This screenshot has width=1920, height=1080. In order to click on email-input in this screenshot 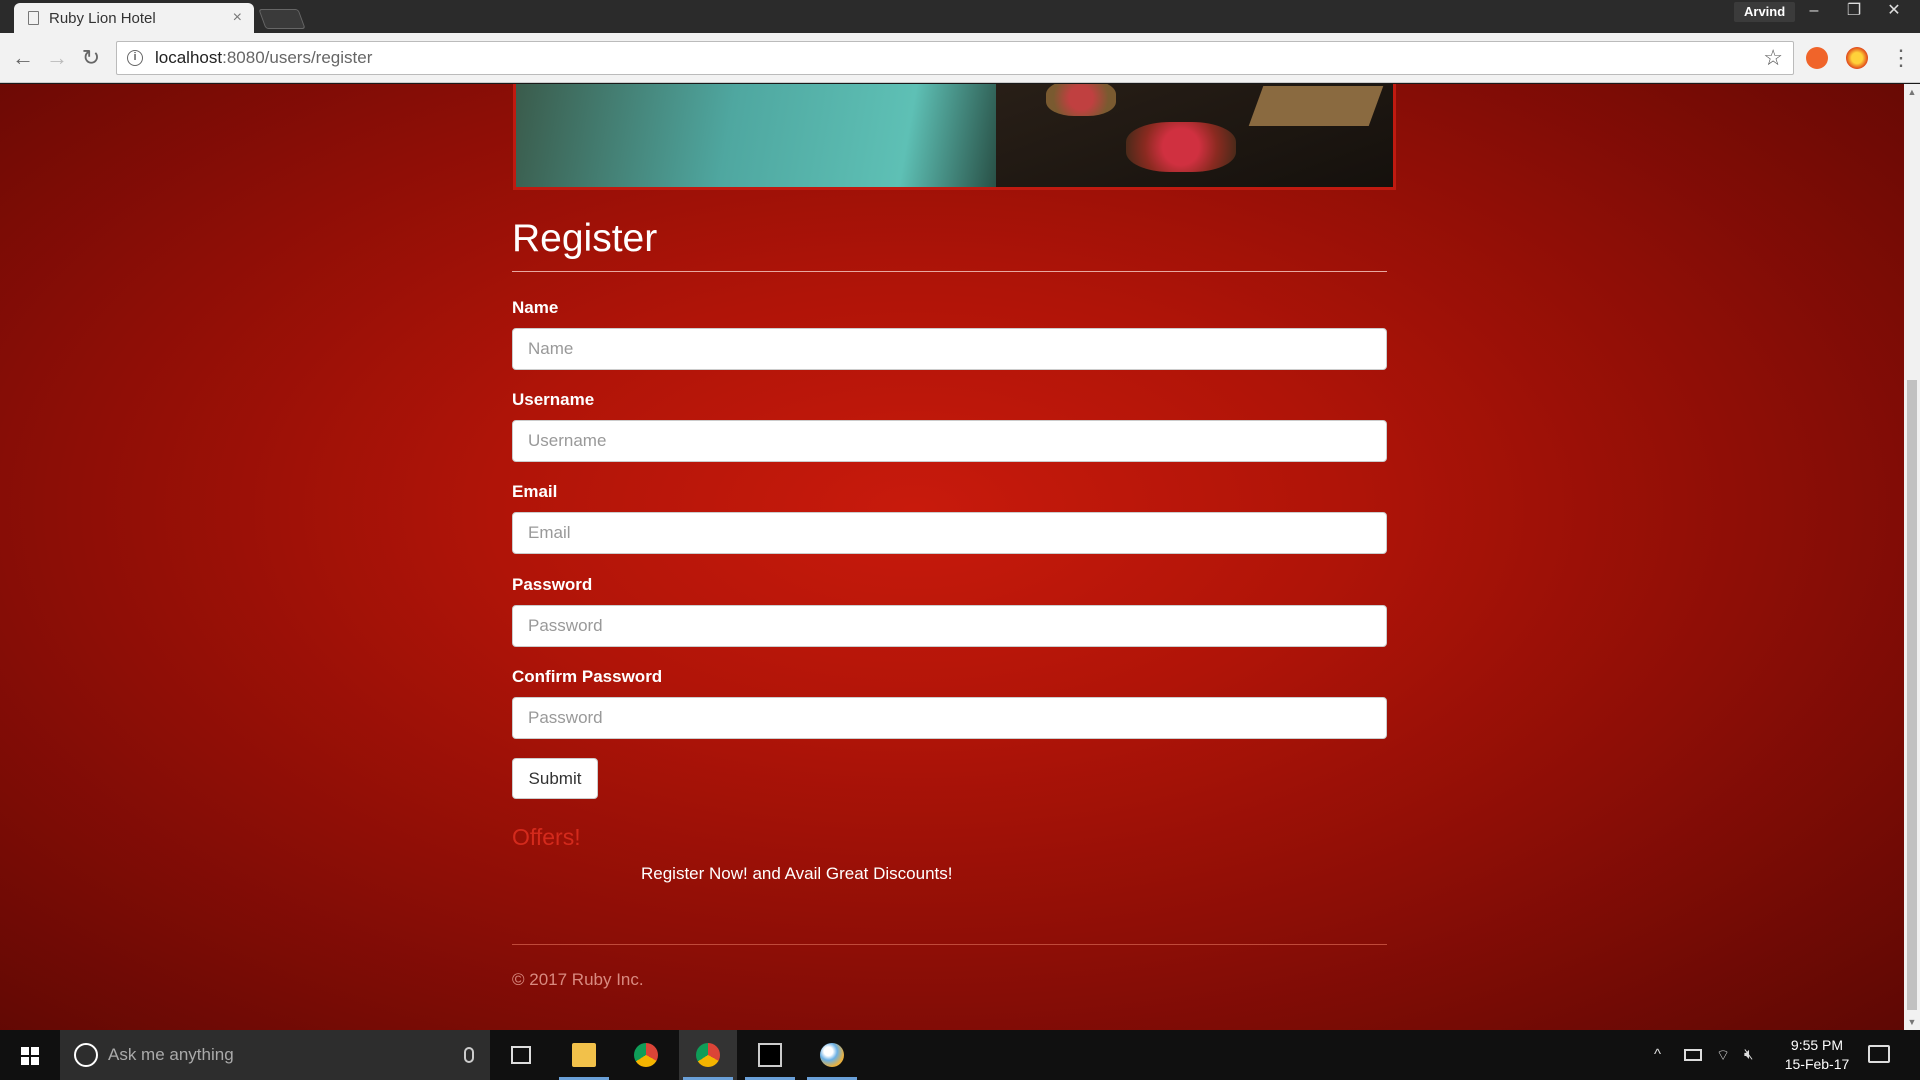, I will do `click(949, 533)`.